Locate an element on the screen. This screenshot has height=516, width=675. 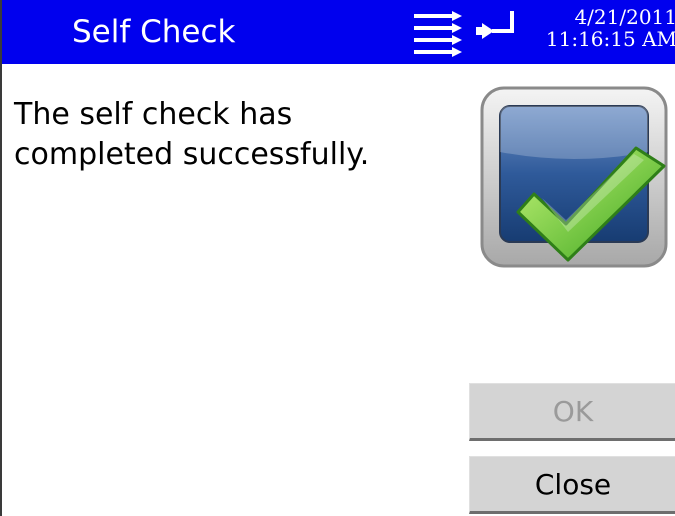
date-time-display: 4/21/2011 11:16:15 AM is located at coordinates (605, 28).